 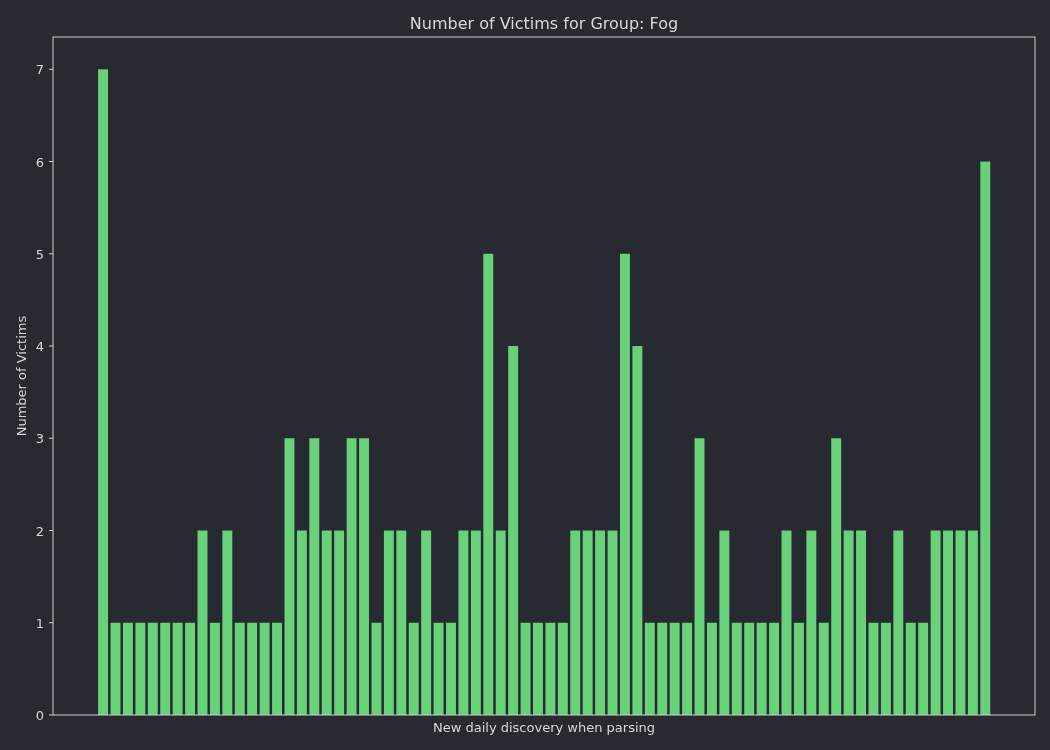 What do you see at coordinates (39, 715) in the screenshot?
I see `y-tick-label: 0` at bounding box center [39, 715].